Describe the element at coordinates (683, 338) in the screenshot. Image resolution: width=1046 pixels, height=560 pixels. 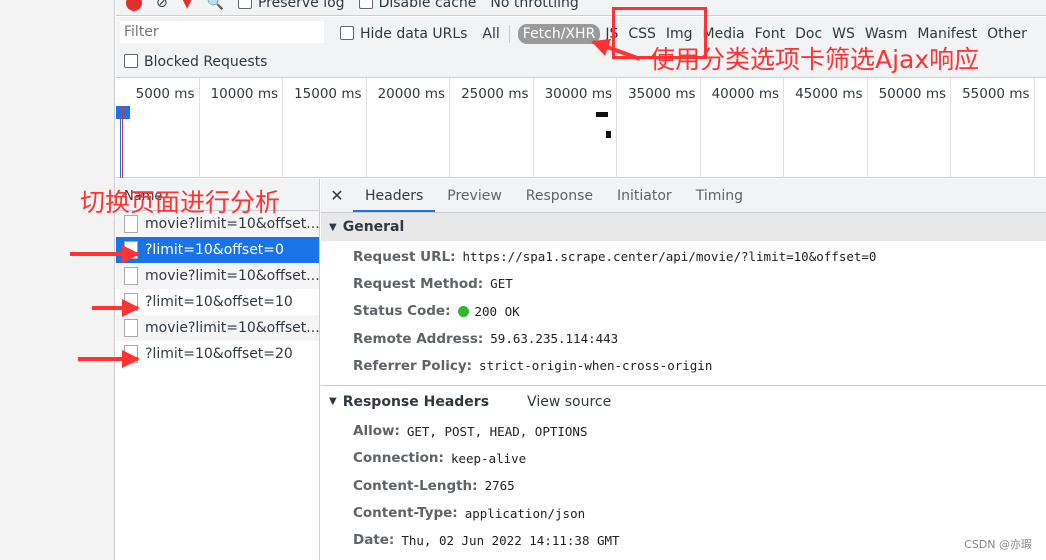
I see `header-row: Remote Address: 59.63.235.114:443` at that location.